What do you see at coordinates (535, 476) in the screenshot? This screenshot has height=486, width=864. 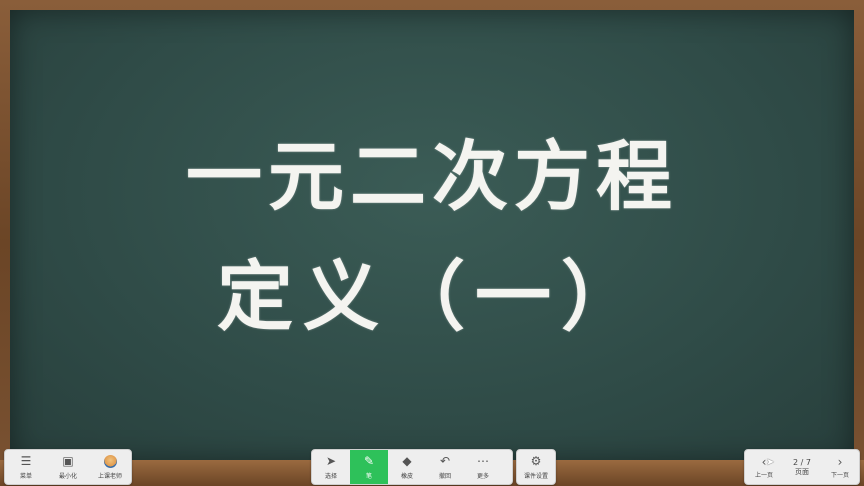 I see `settings-label: 课件设置` at bounding box center [535, 476].